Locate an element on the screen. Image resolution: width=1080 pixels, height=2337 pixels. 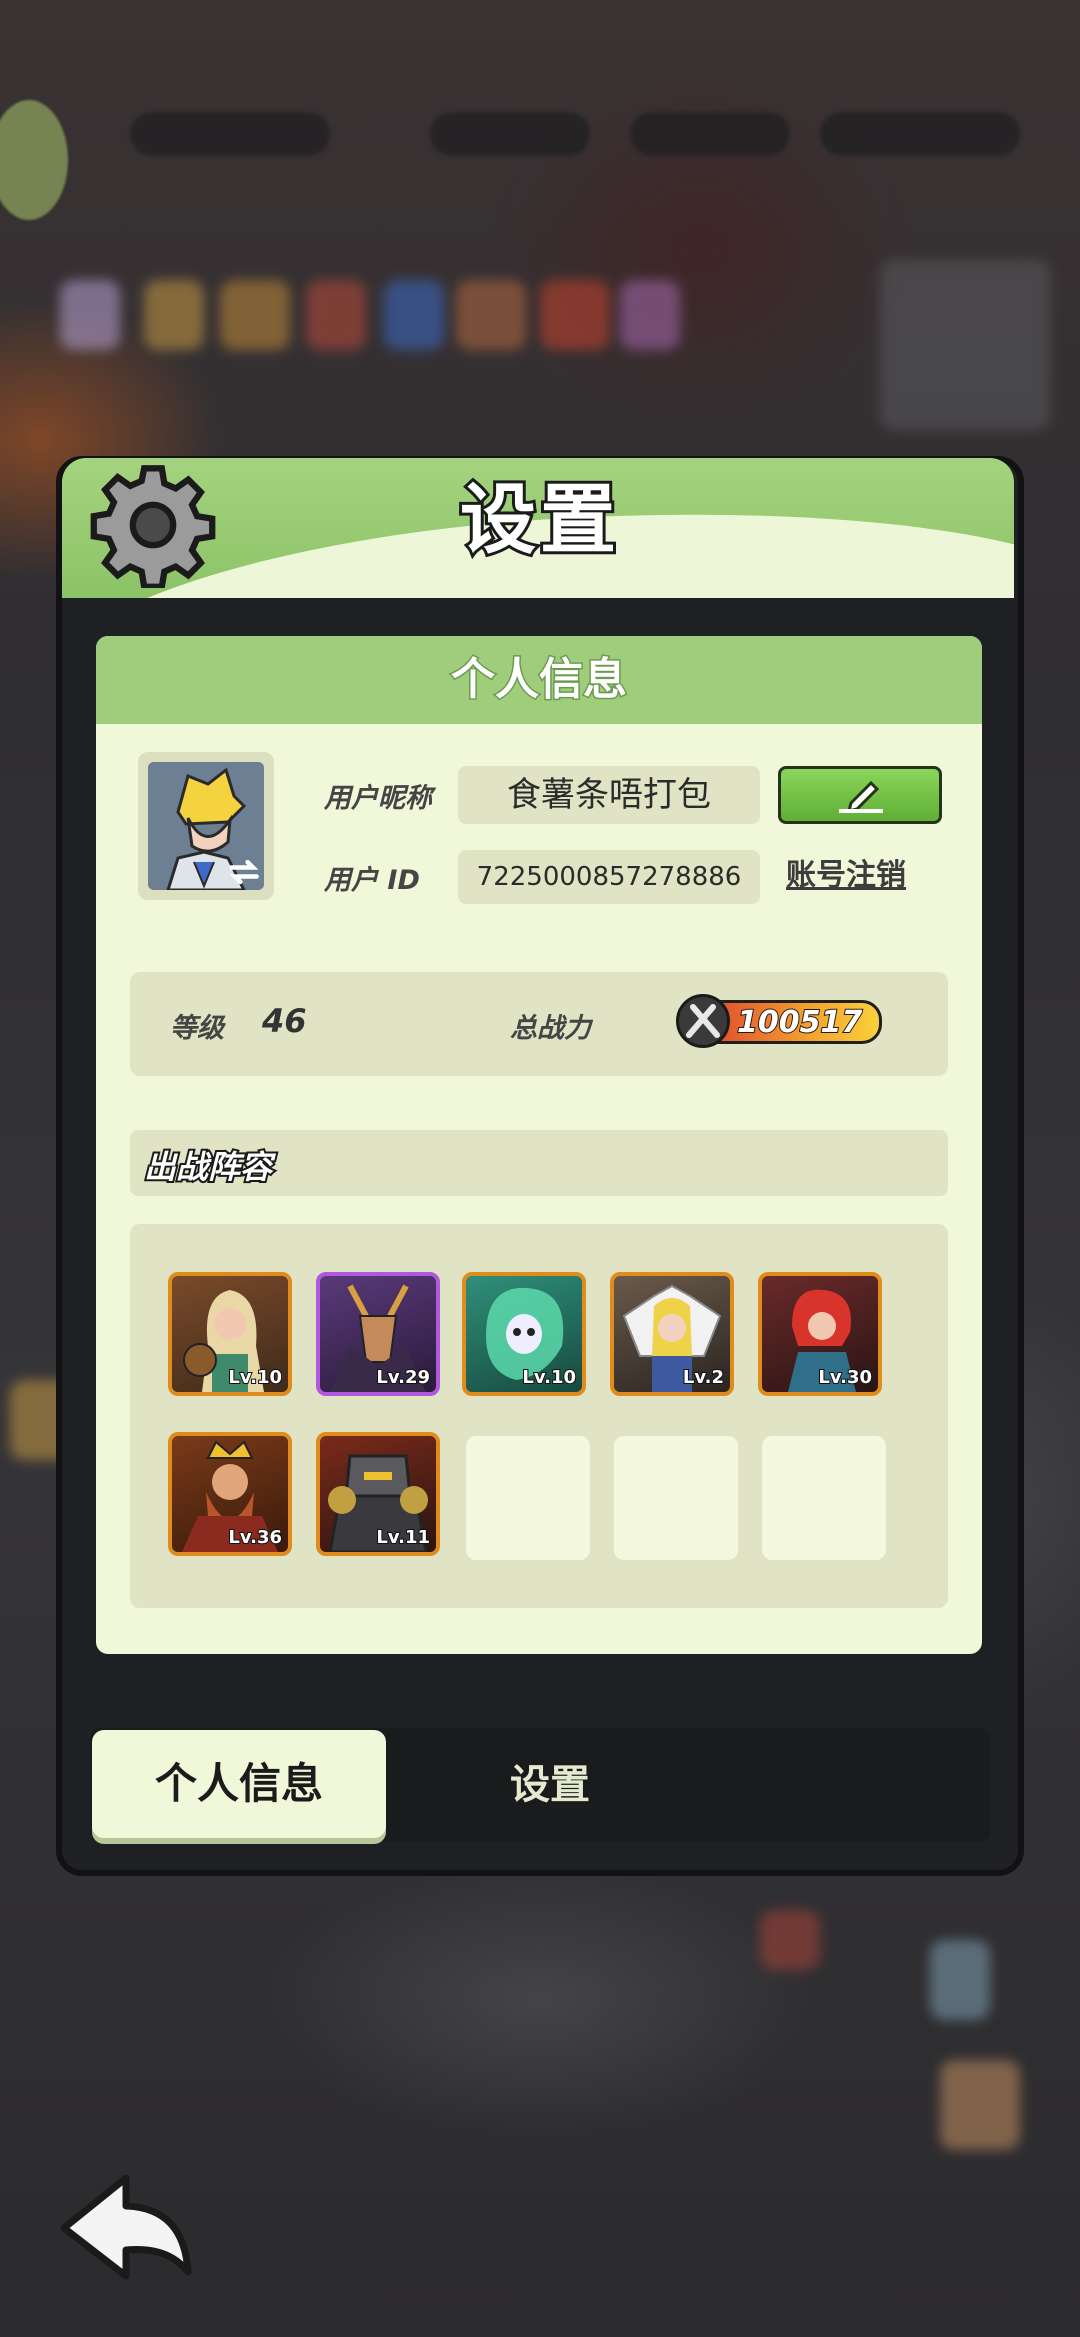
hero-level: Lv.30 is located at coordinates (845, 1377).